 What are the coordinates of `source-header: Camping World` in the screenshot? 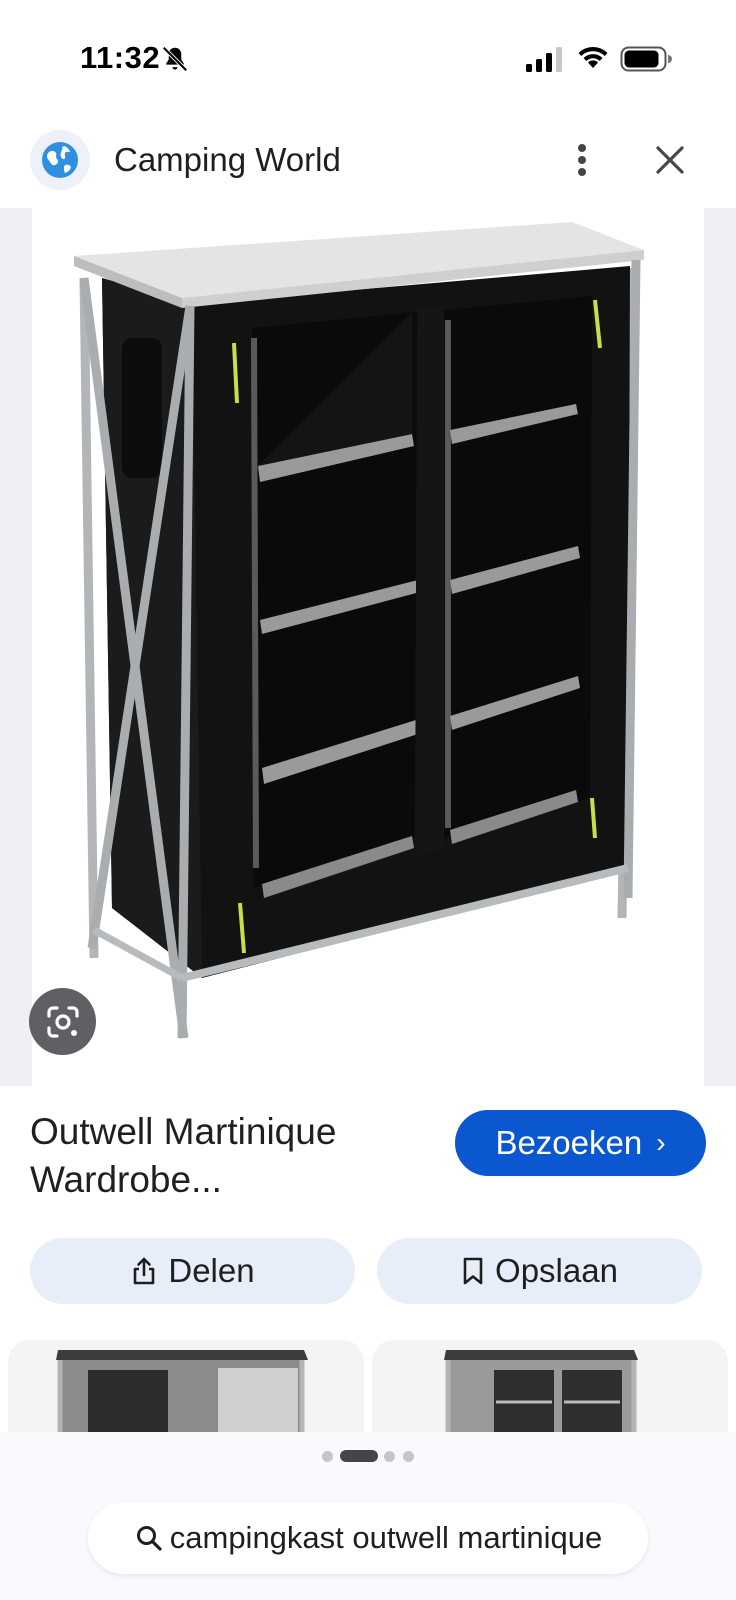 It's located at (368, 166).